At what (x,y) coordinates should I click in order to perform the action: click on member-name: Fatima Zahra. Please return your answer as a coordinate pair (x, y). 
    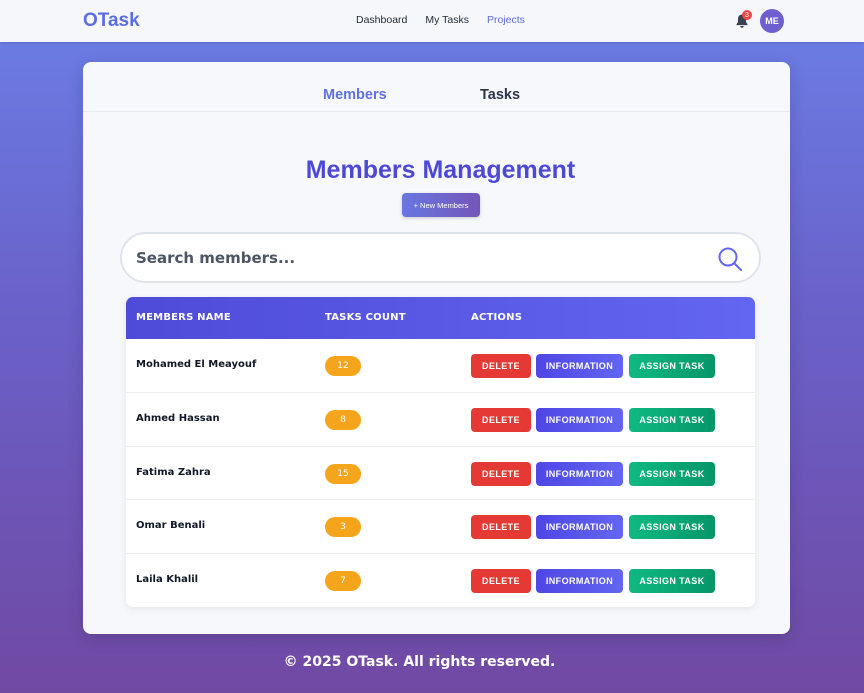
    Looking at the image, I should click on (173, 472).